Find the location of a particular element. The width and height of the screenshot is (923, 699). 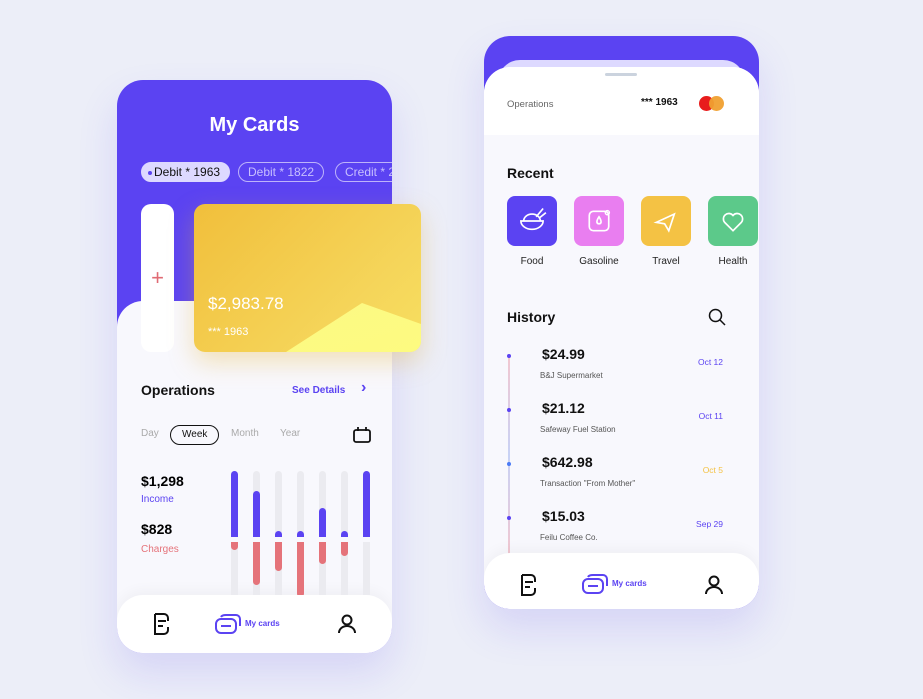

card-number: *** 1963 is located at coordinates (228, 332).